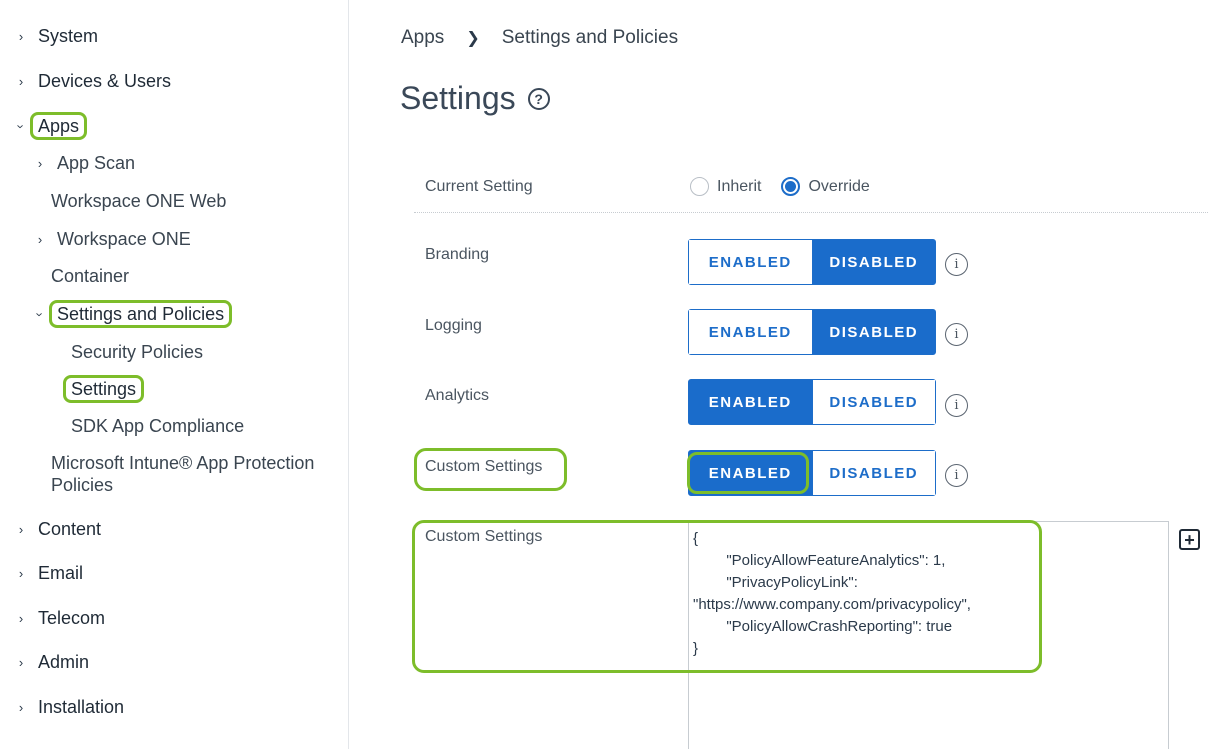 This screenshot has height=749, width=1208. What do you see at coordinates (453, 325) in the screenshot?
I see `logging-label: Logging` at bounding box center [453, 325].